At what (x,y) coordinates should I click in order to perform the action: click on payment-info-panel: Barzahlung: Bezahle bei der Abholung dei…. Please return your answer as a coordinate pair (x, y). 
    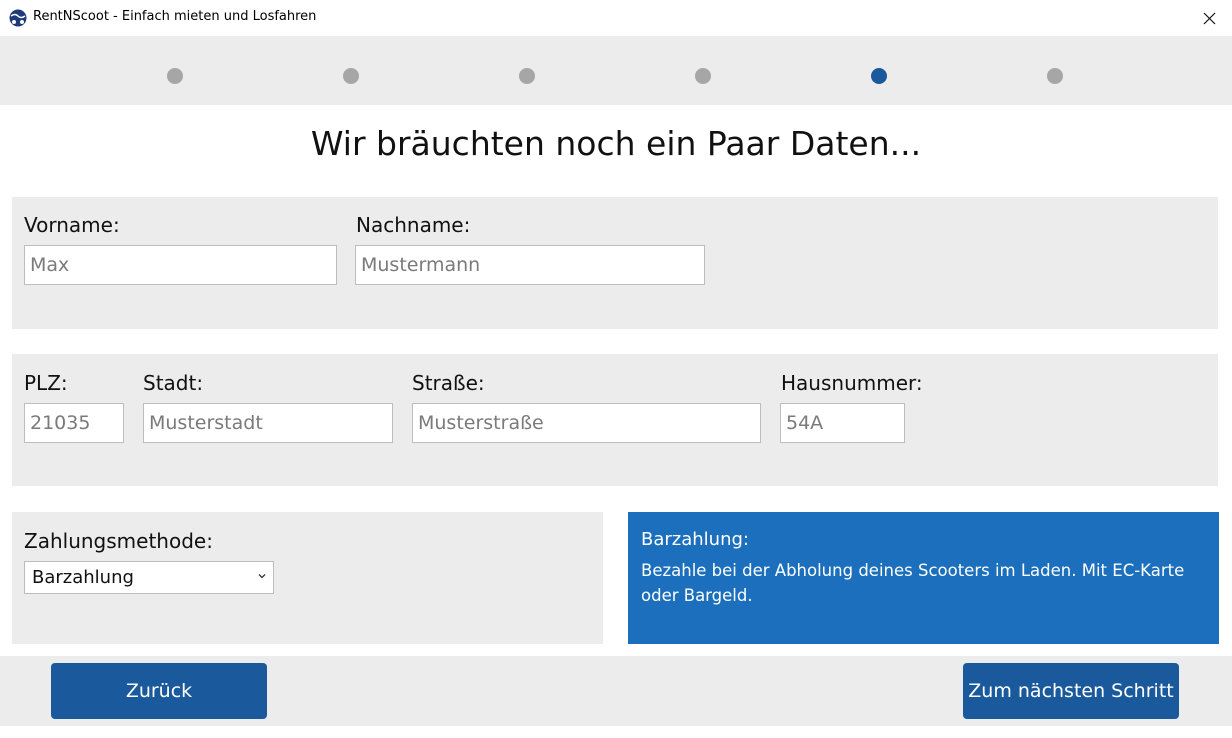
    Looking at the image, I should click on (923, 578).